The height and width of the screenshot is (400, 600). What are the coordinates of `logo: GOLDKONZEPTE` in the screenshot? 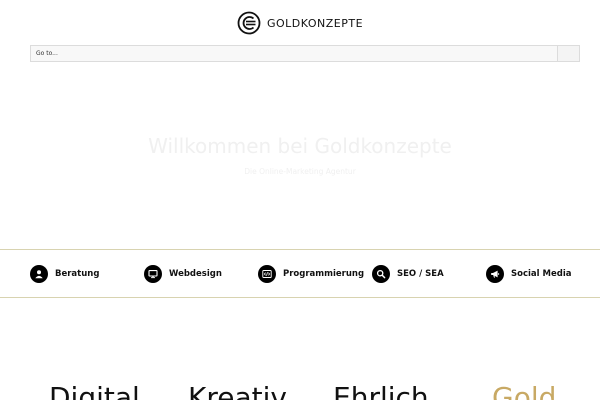 It's located at (300, 23).